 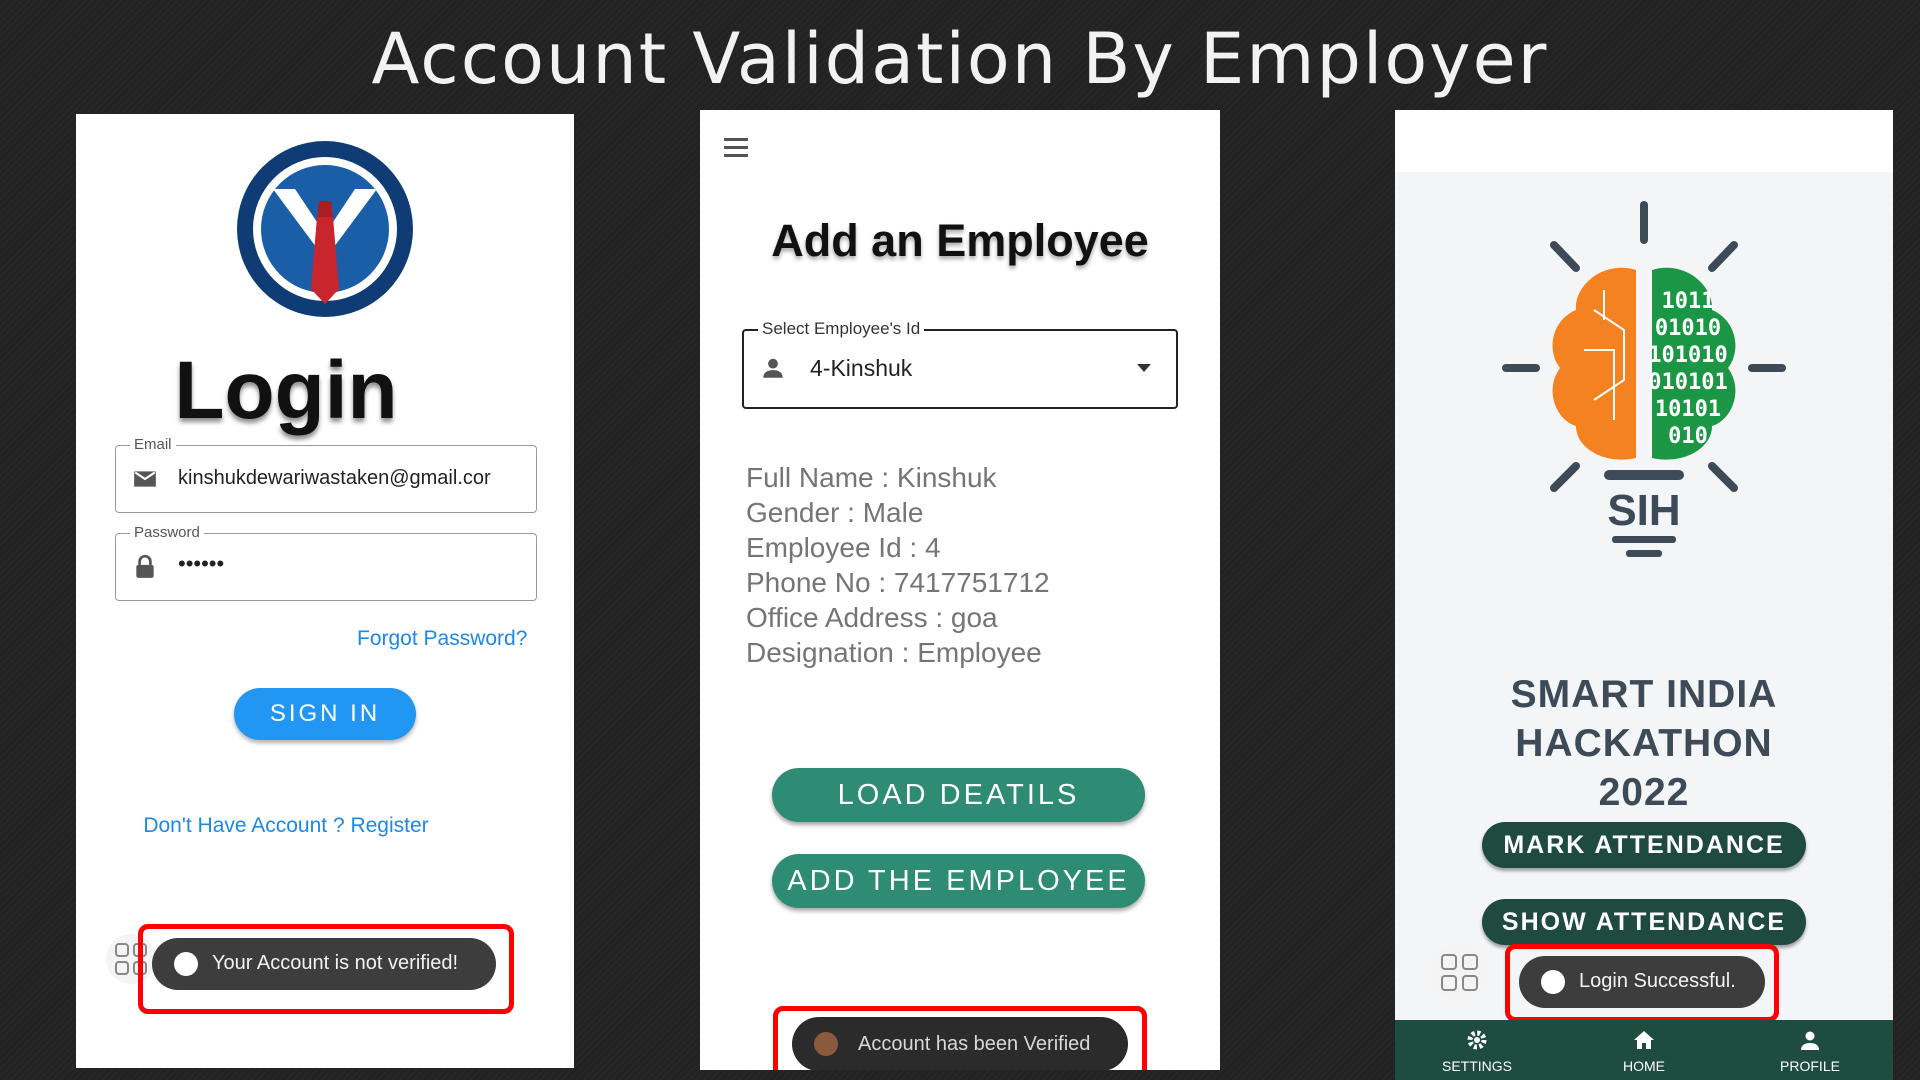 I want to click on nav-settings: SETTINGS, so click(x=1477, y=1050).